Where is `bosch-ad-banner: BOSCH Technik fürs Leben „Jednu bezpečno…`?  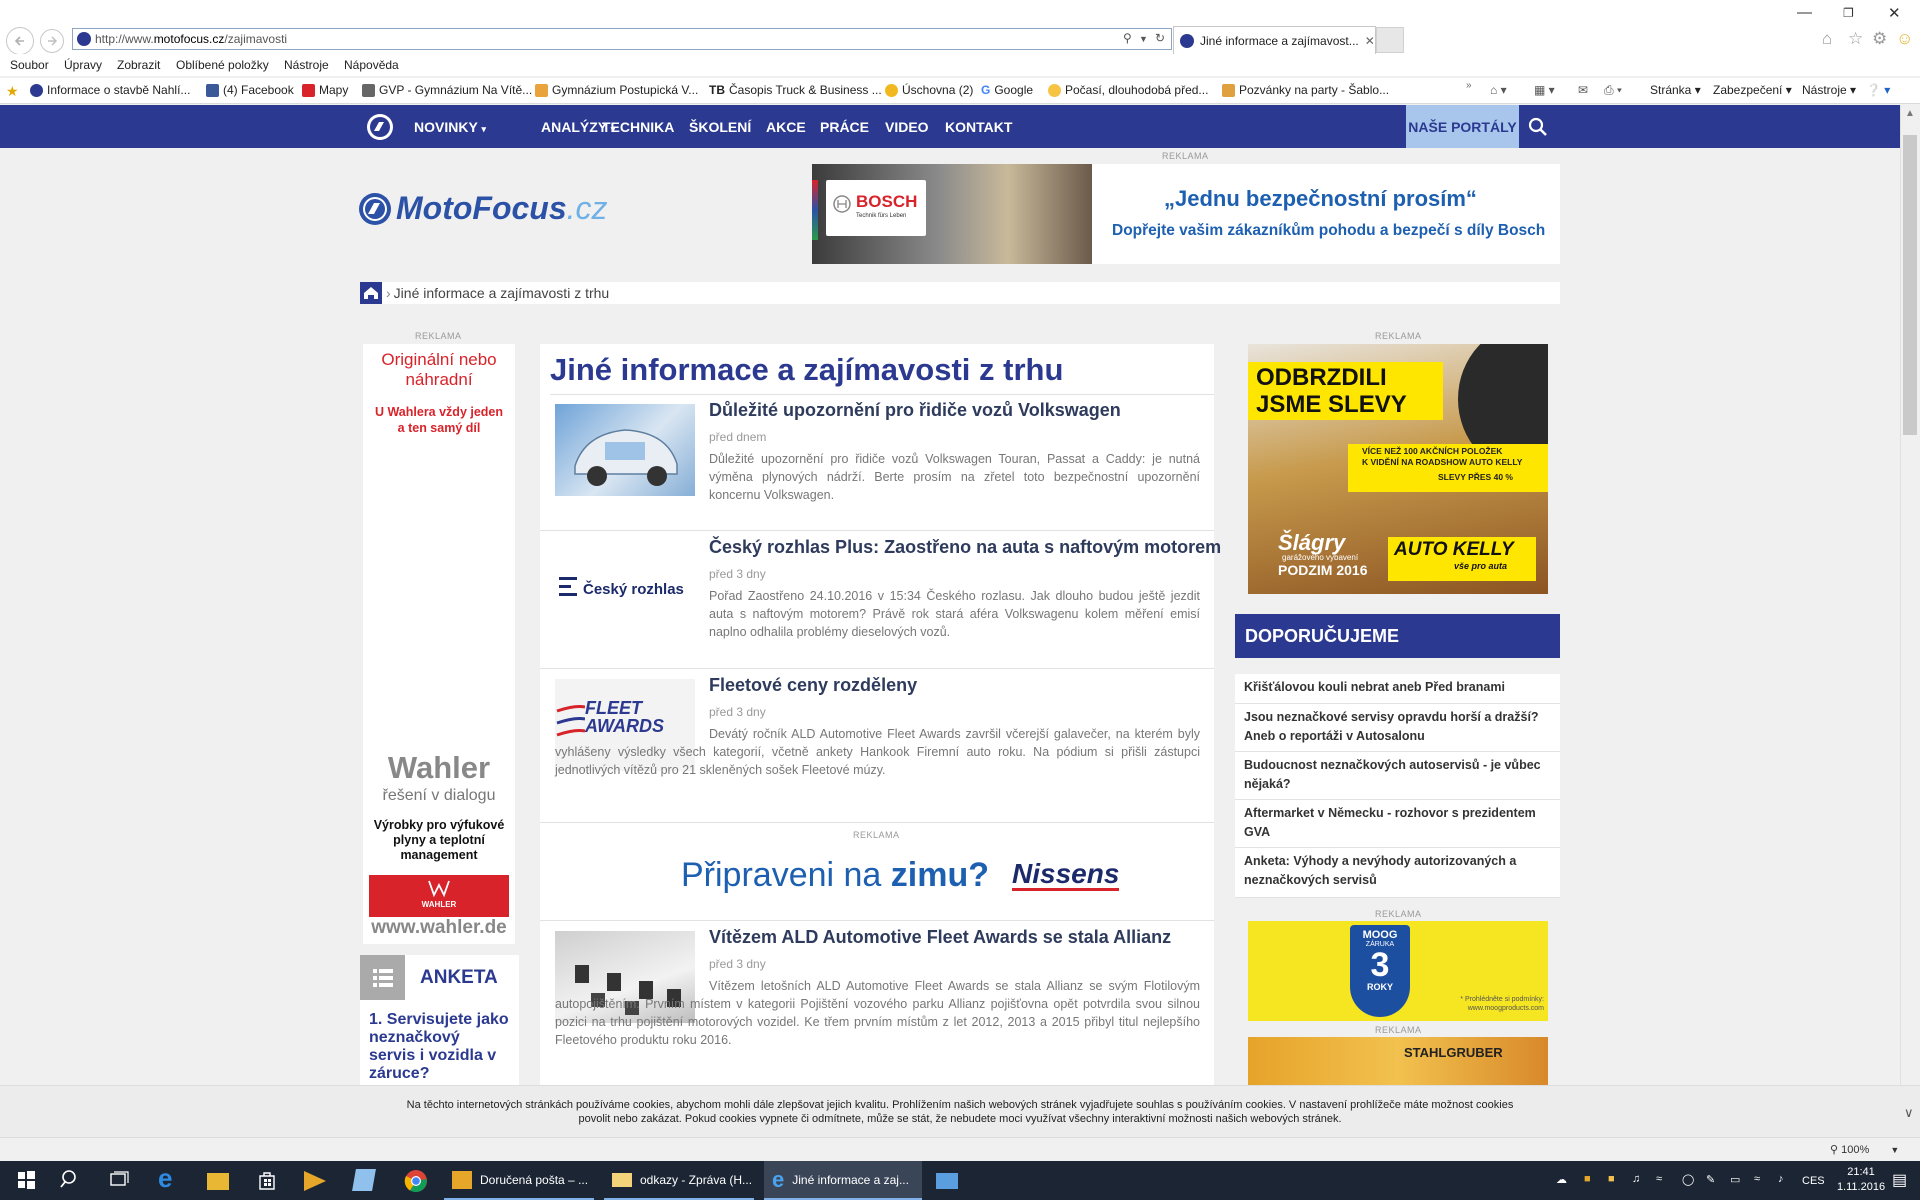 bosch-ad-banner: BOSCH Technik fürs Leben „Jednu bezpečno… is located at coordinates (1186, 214).